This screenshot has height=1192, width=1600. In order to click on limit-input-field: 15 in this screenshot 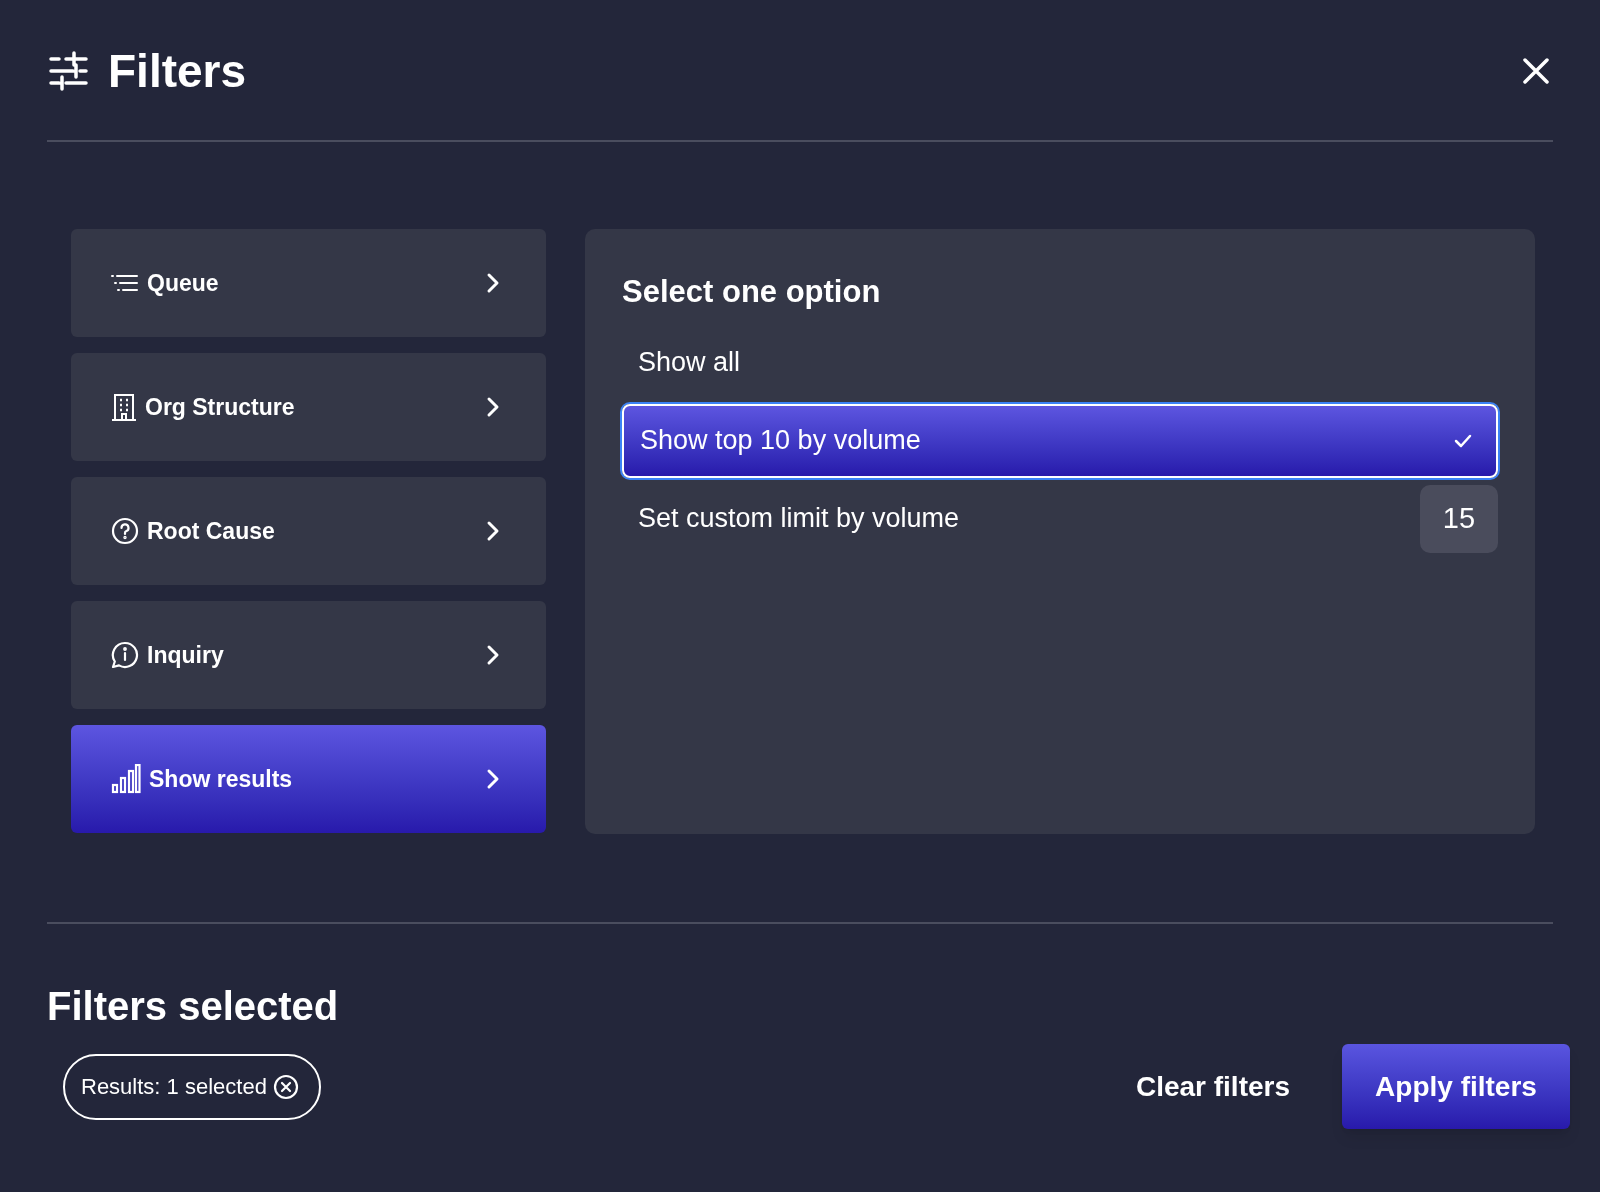, I will do `click(1459, 518)`.